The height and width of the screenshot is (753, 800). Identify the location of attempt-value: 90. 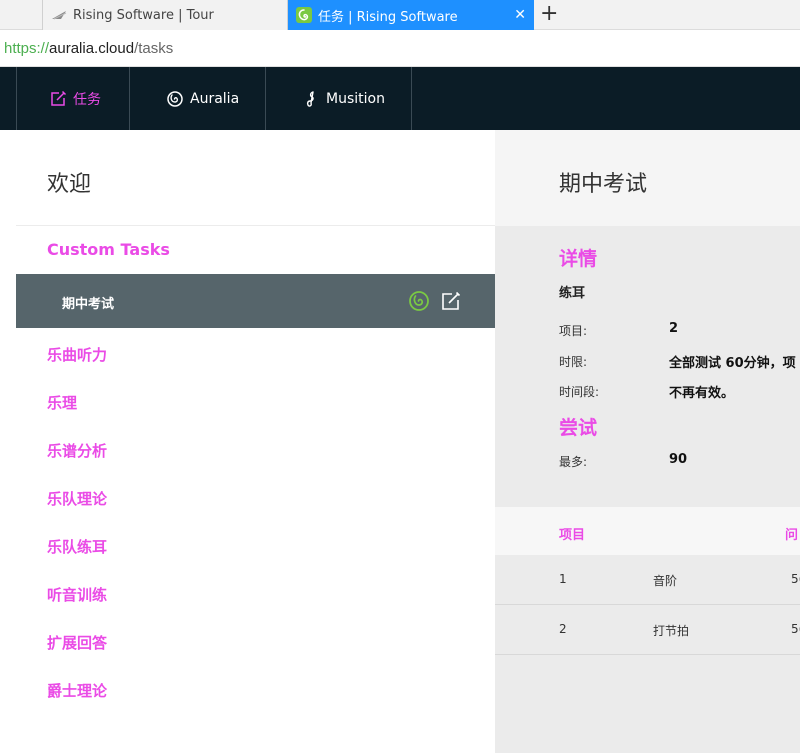
(678, 459).